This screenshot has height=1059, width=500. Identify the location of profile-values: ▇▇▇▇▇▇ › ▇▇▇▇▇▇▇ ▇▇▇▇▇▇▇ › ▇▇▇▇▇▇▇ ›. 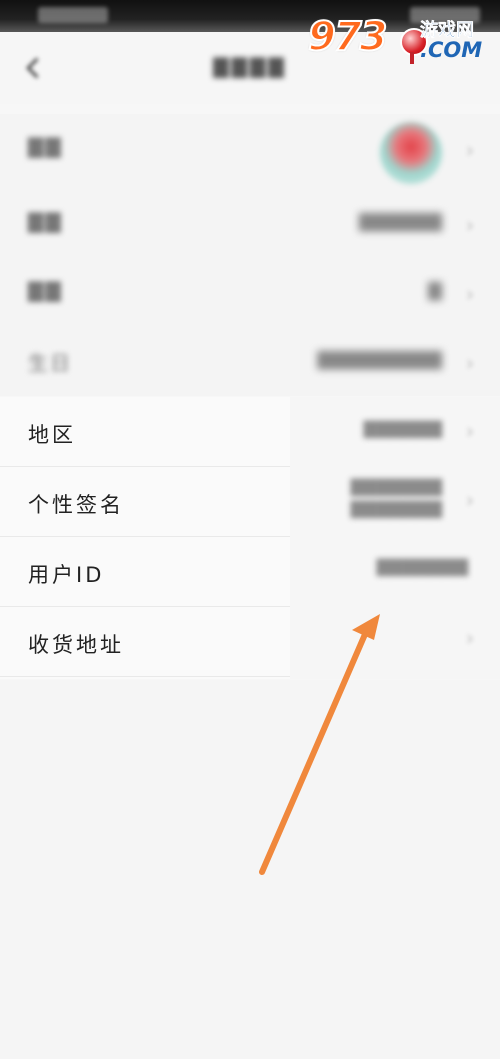
(395, 538).